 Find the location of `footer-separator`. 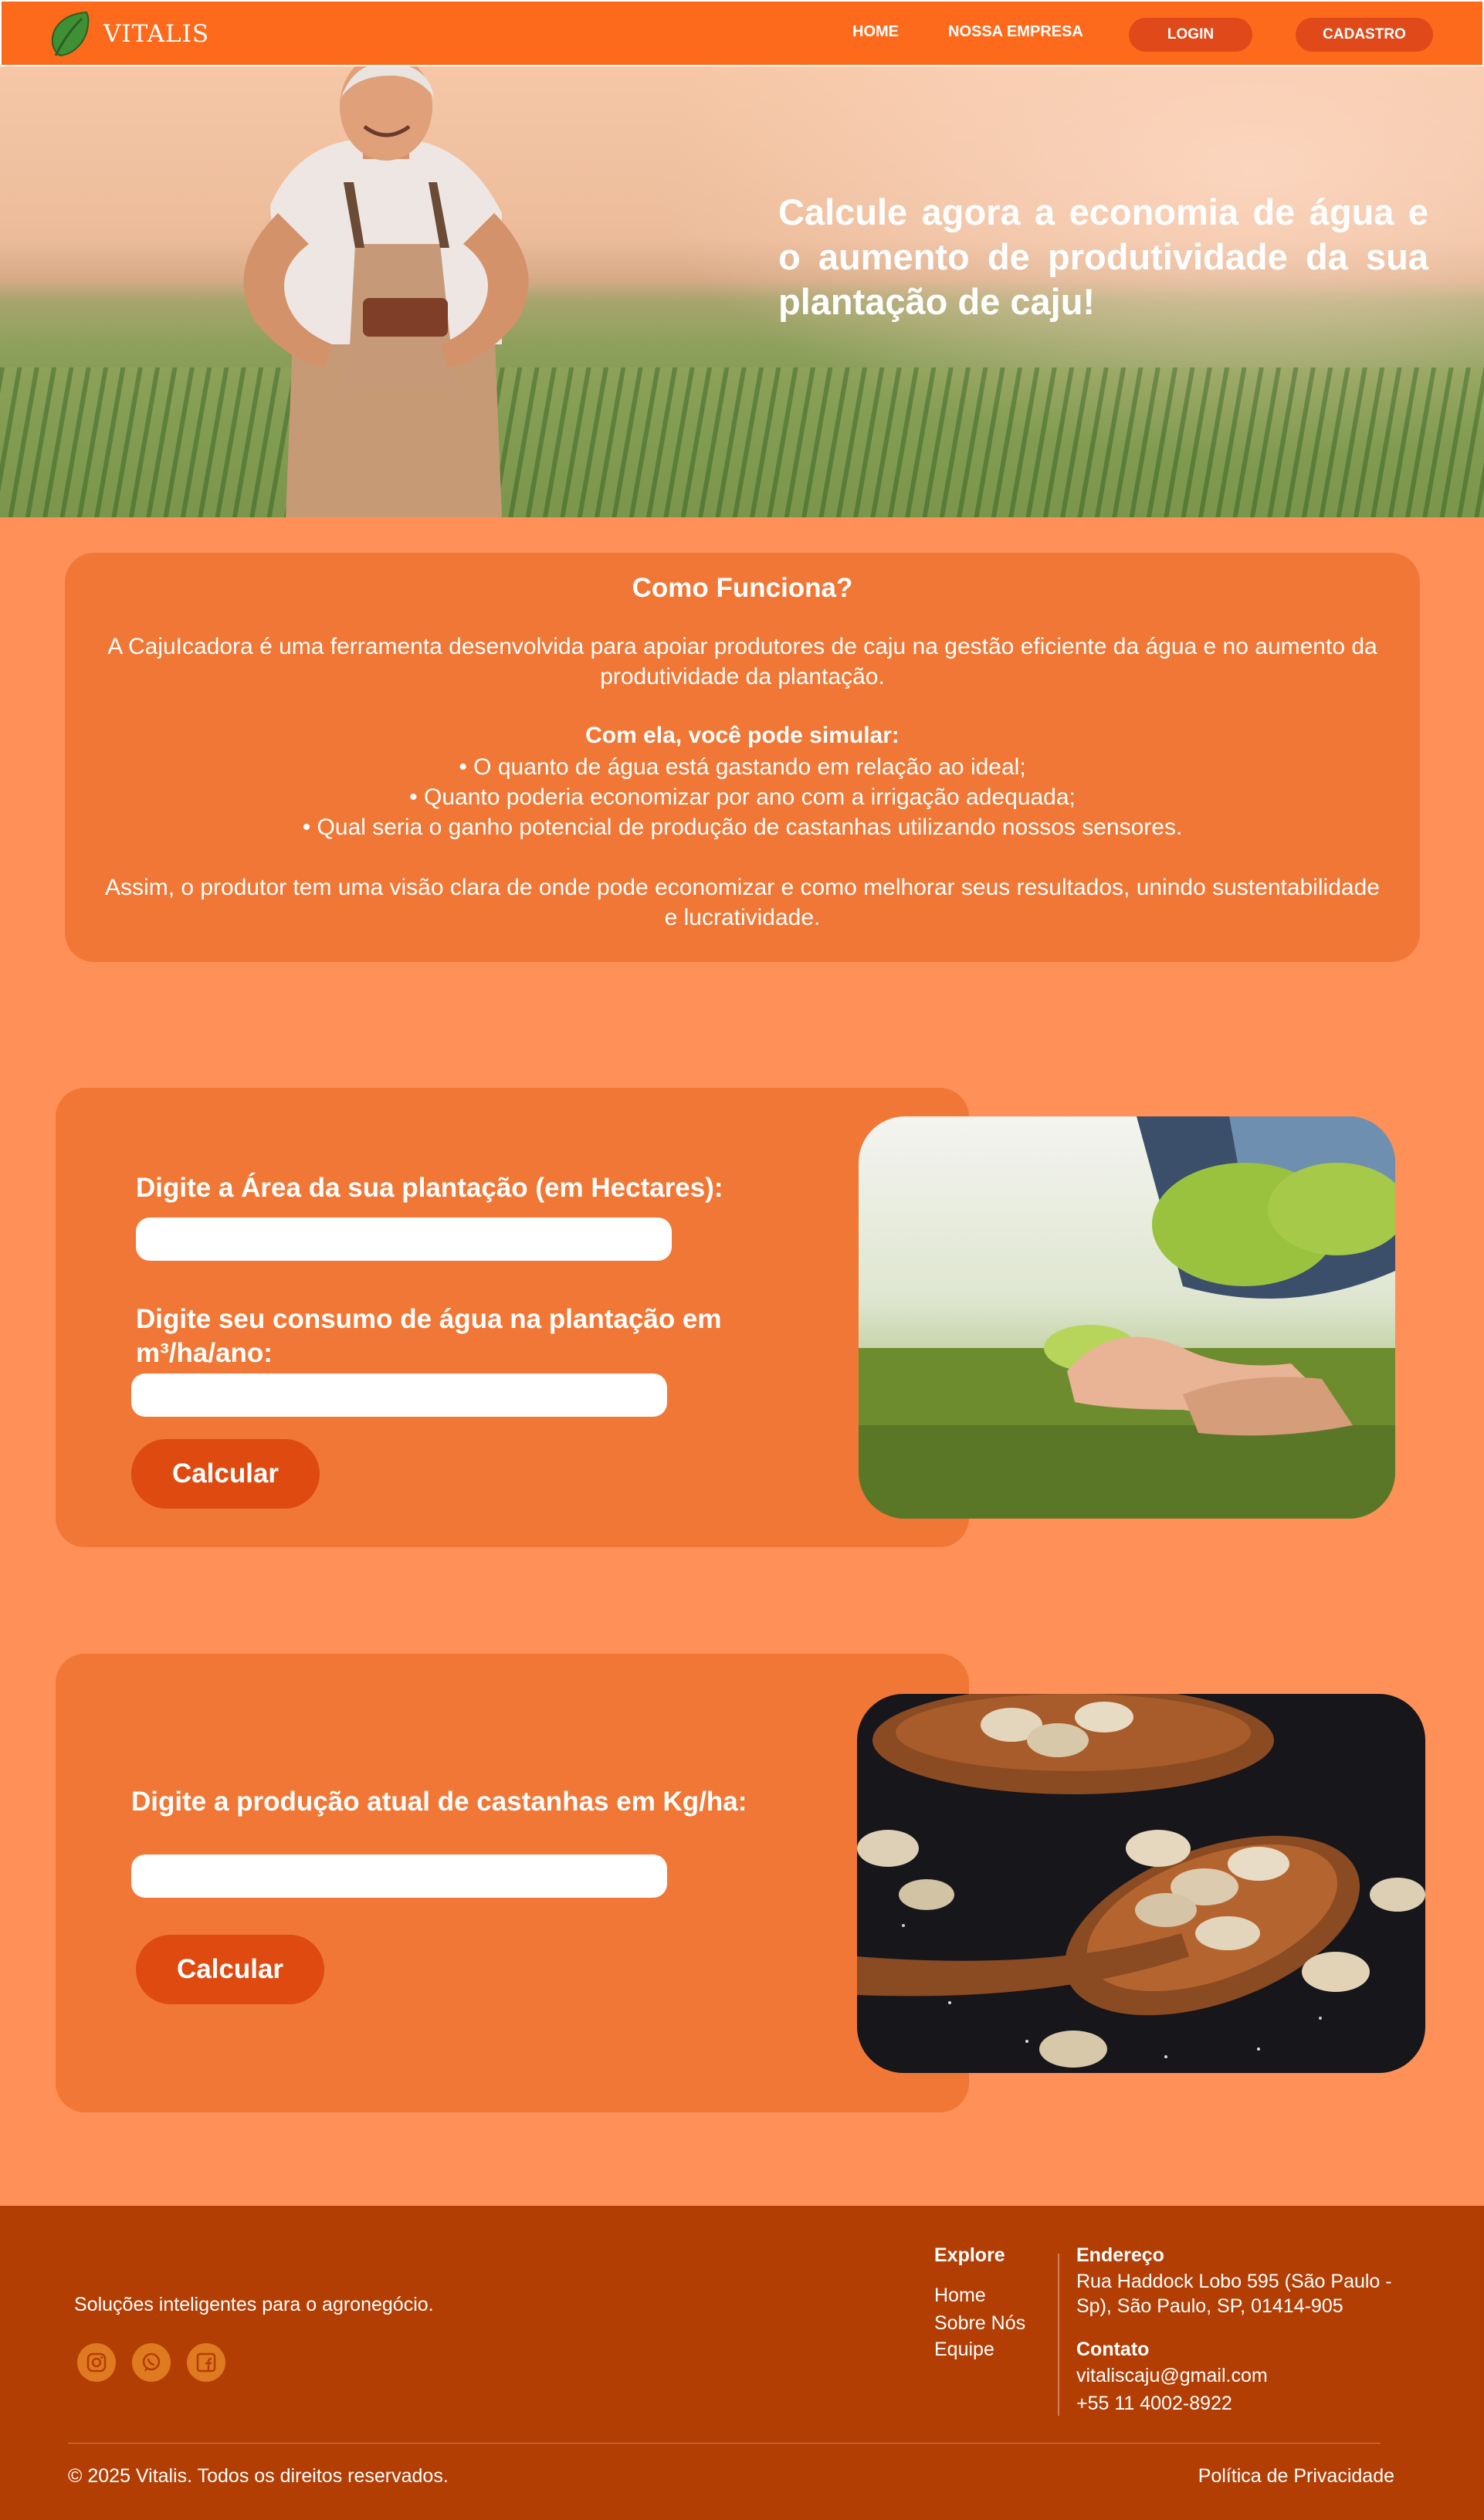

footer-separator is located at coordinates (724, 2444).